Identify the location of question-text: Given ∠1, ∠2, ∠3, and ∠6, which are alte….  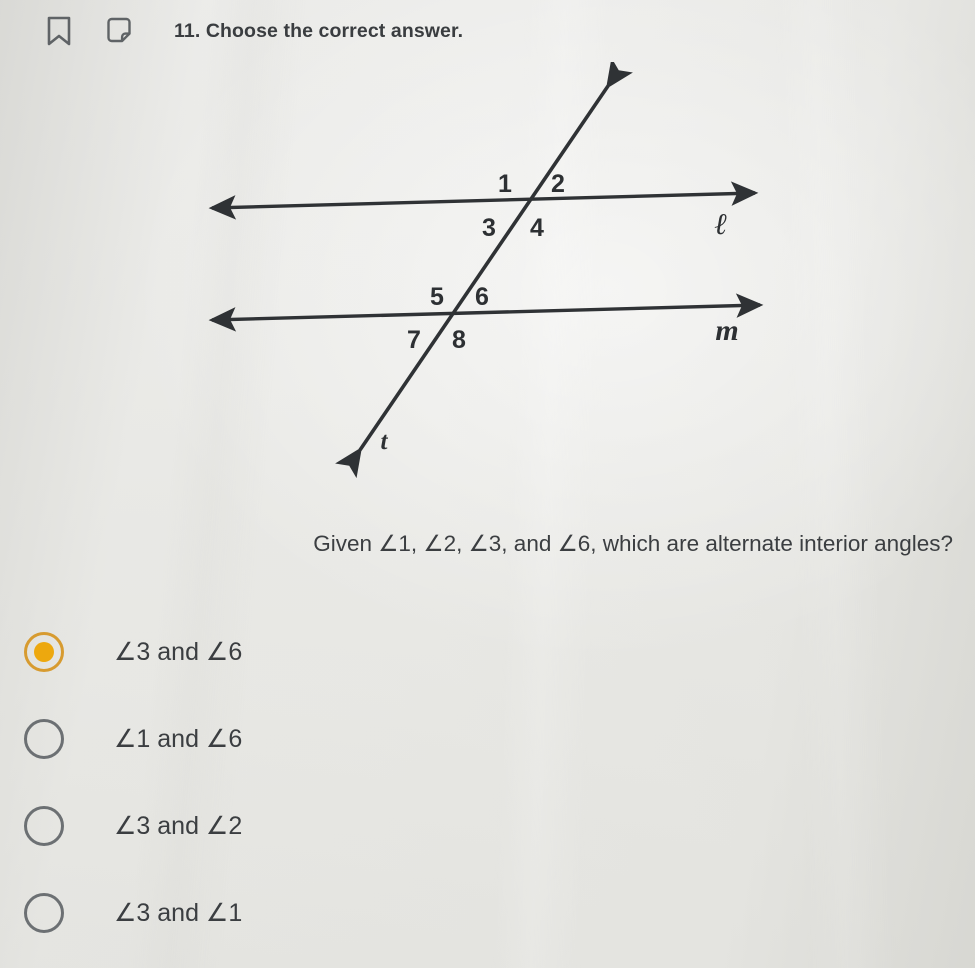
(633, 543).